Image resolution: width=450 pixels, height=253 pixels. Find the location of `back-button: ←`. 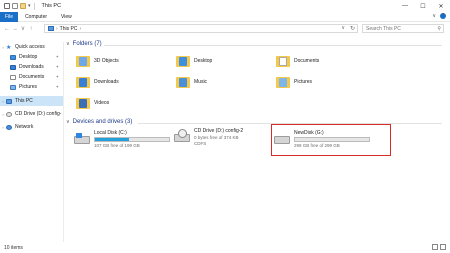

back-button: ← is located at coordinates (7, 28).